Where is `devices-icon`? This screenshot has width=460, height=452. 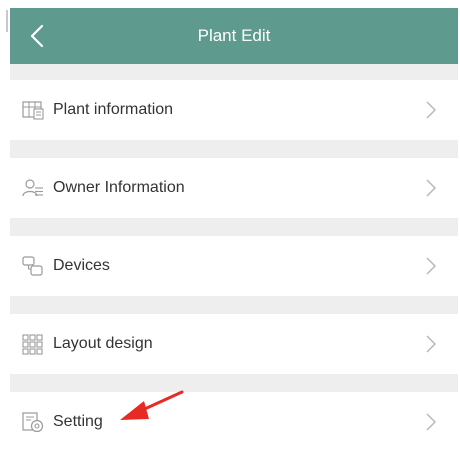
devices-icon is located at coordinates (32, 266).